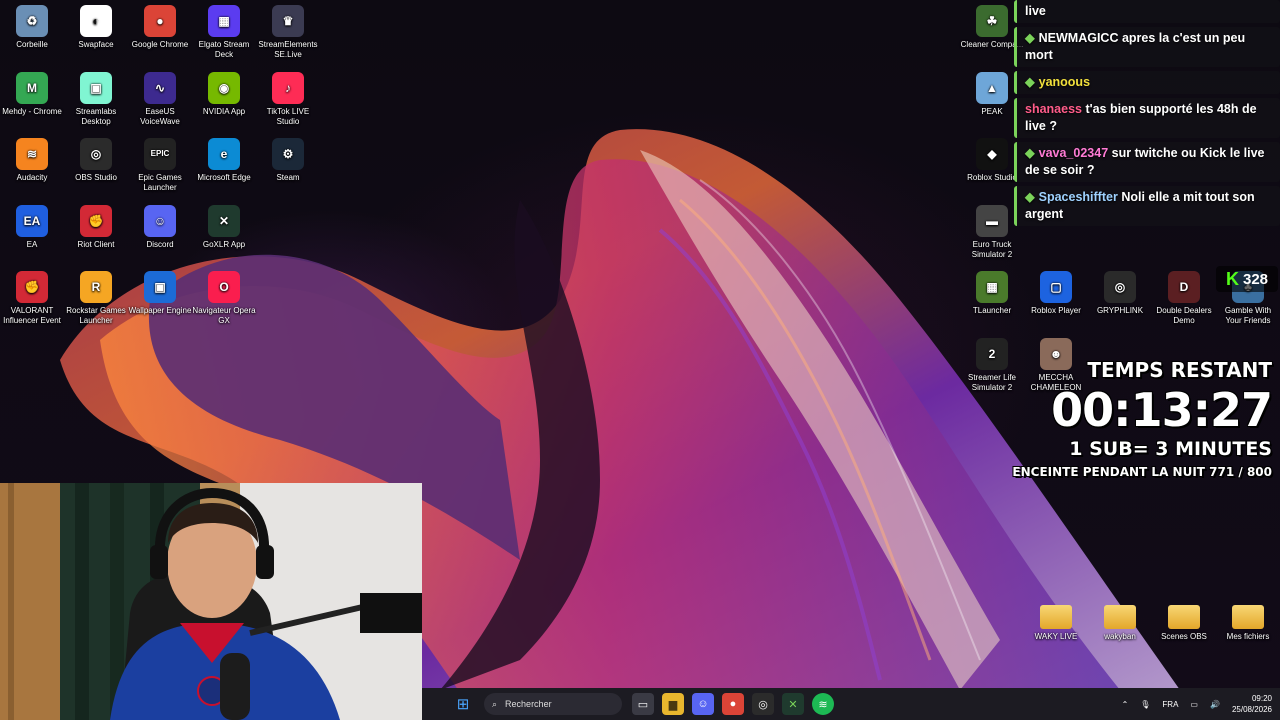 The image size is (1280, 720). Describe the element at coordinates (1147, 47) in the screenshot. I see `chat-message: ◆ NEWMAGICC apres la c'est un peu mort` at that location.